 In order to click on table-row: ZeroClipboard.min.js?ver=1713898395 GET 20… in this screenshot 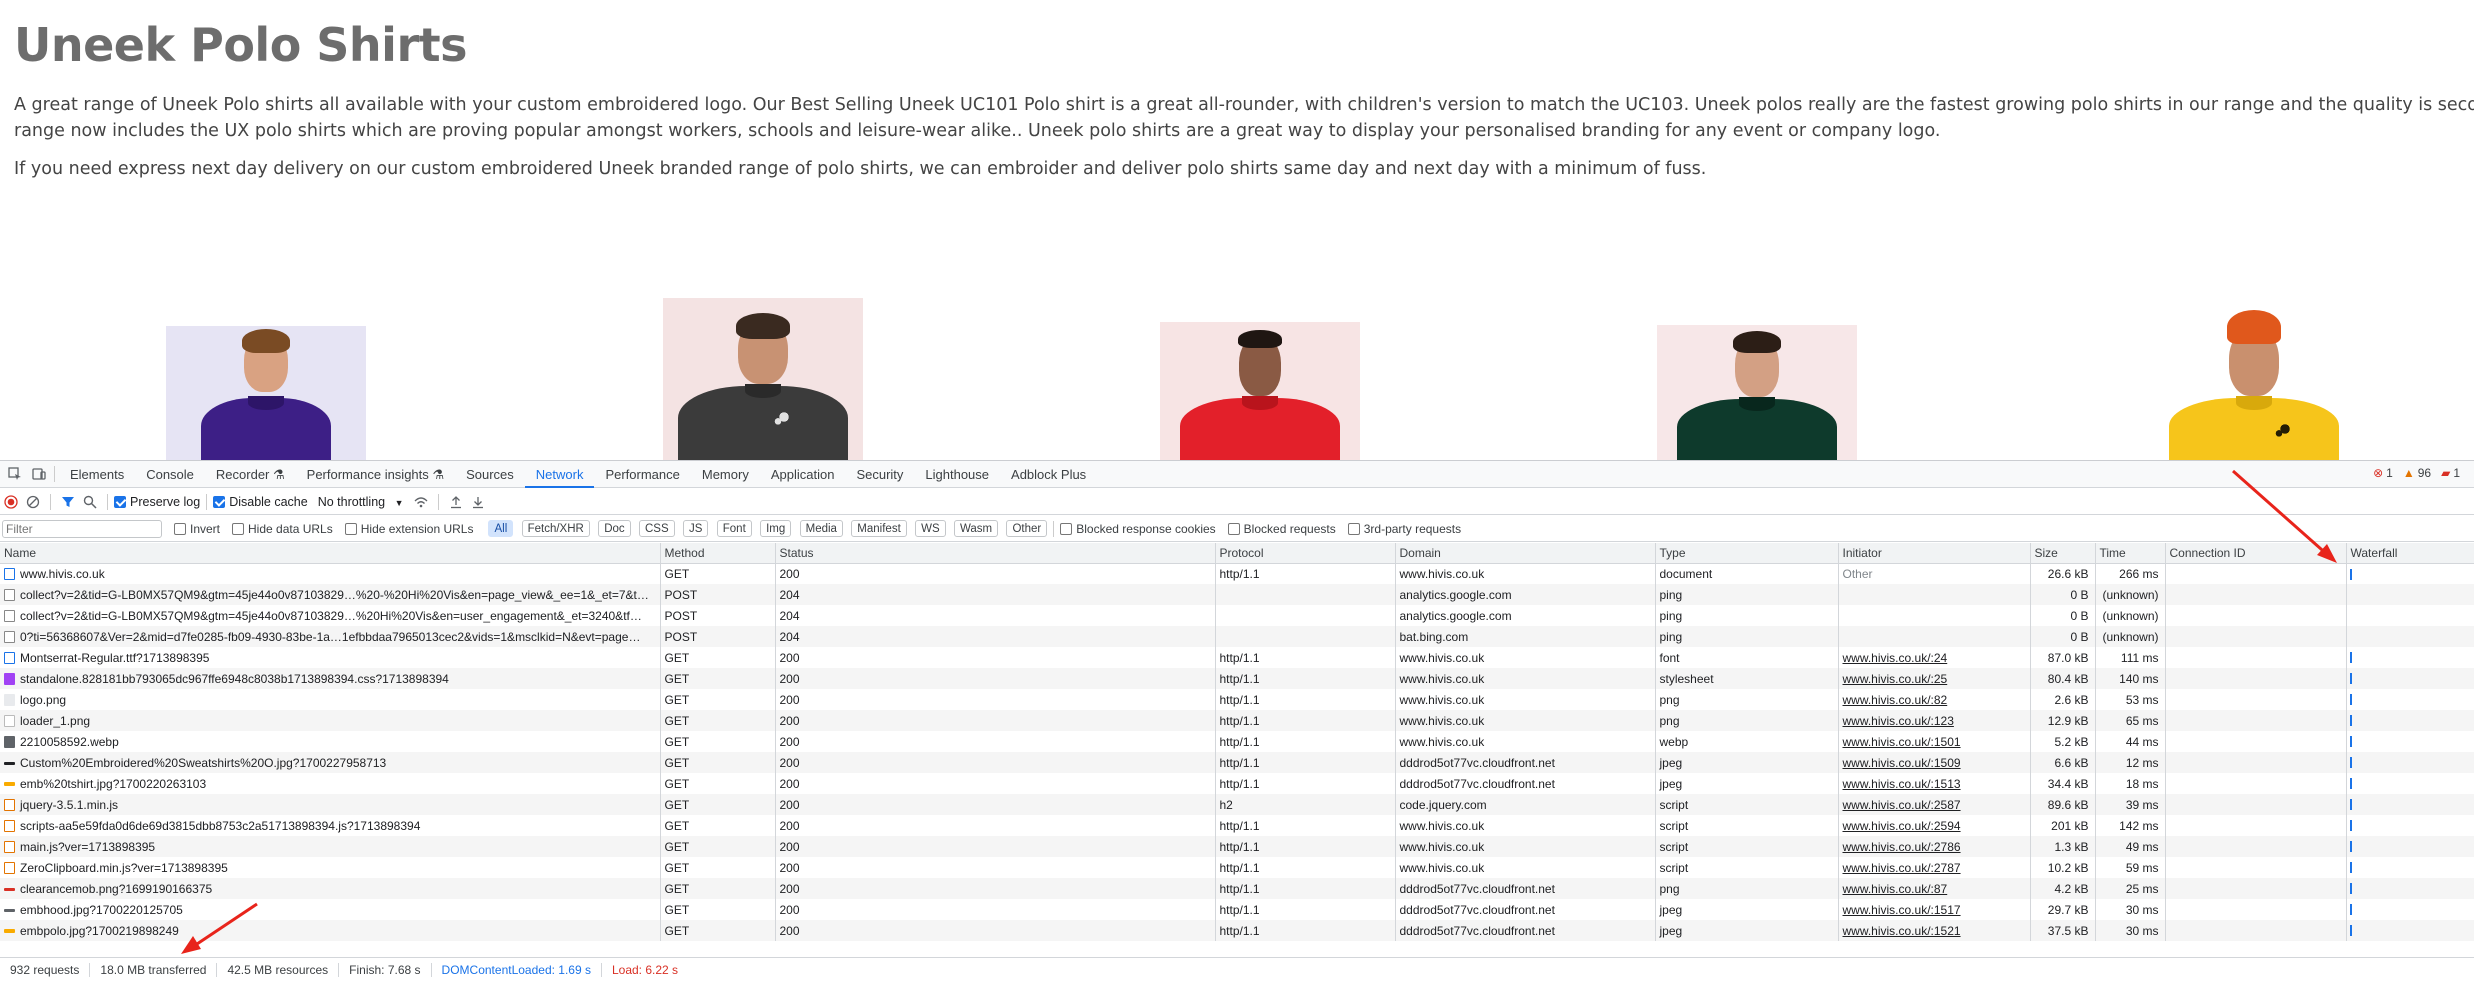, I will do `click(1237, 867)`.